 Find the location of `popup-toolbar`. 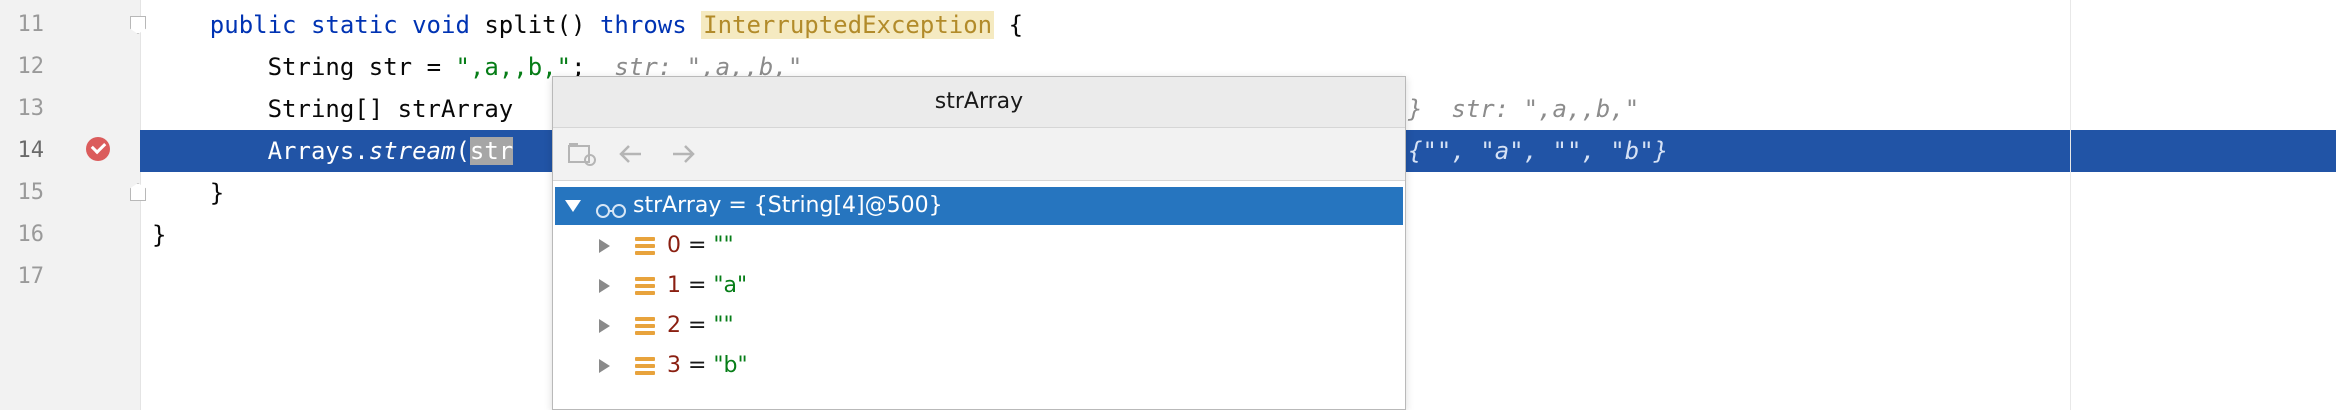

popup-toolbar is located at coordinates (979, 154).